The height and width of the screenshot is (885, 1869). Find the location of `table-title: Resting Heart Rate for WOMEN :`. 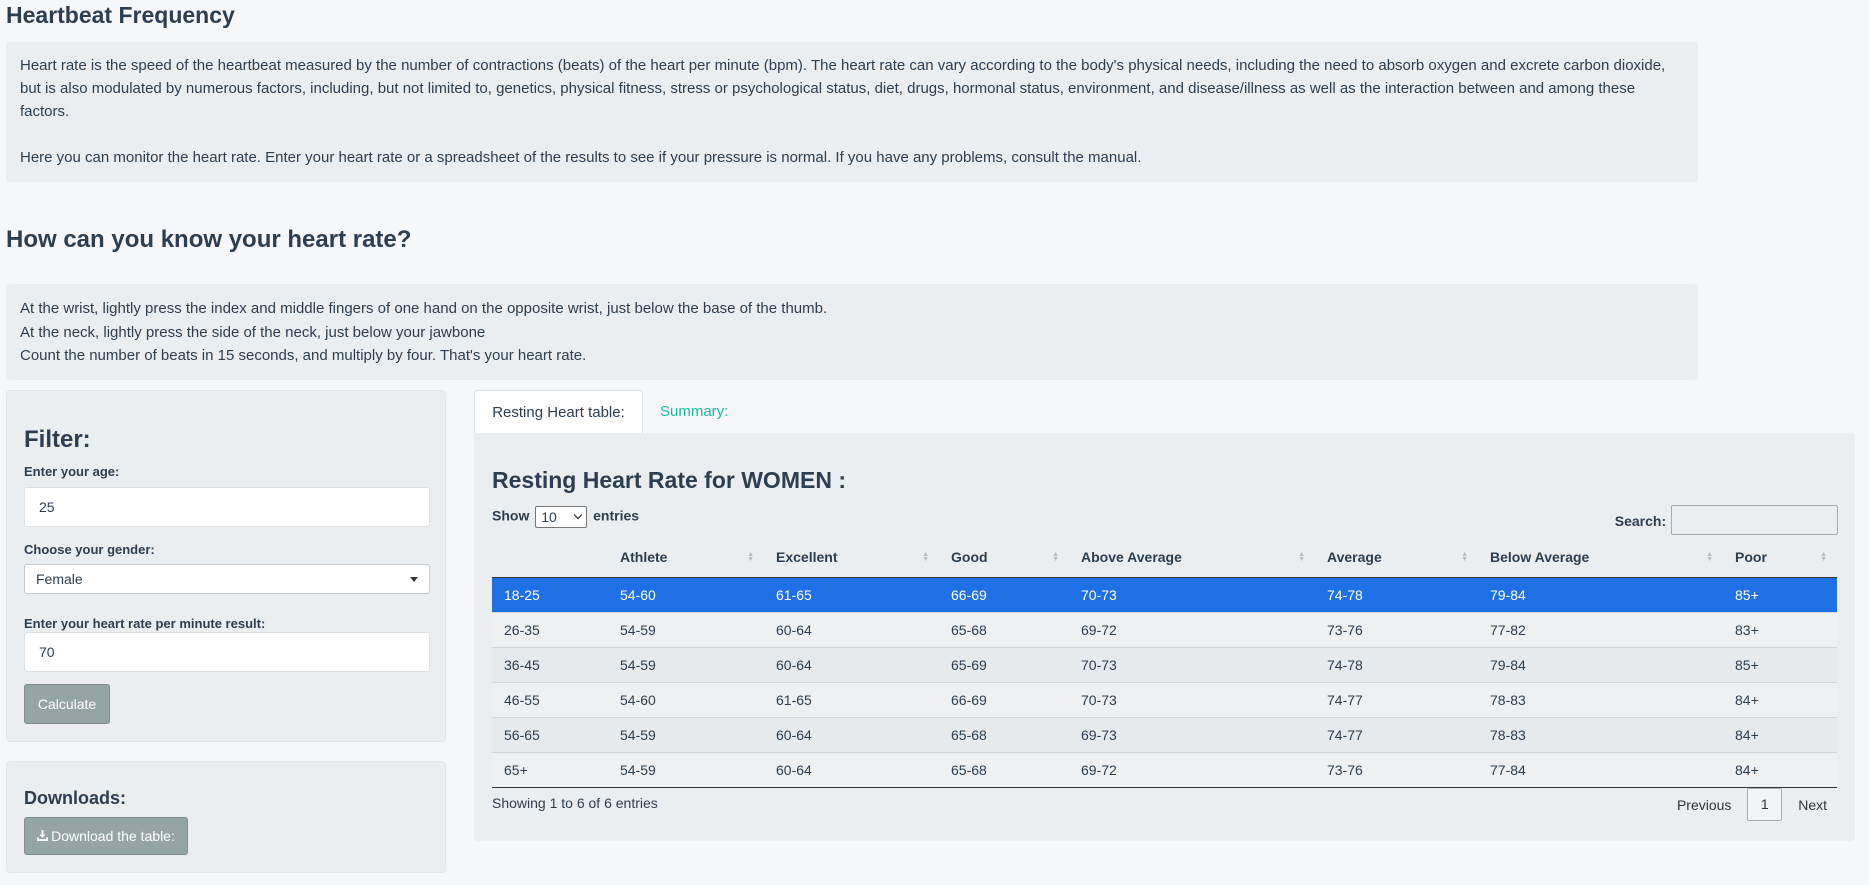

table-title: Resting Heart Rate for WOMEN : is located at coordinates (669, 480).